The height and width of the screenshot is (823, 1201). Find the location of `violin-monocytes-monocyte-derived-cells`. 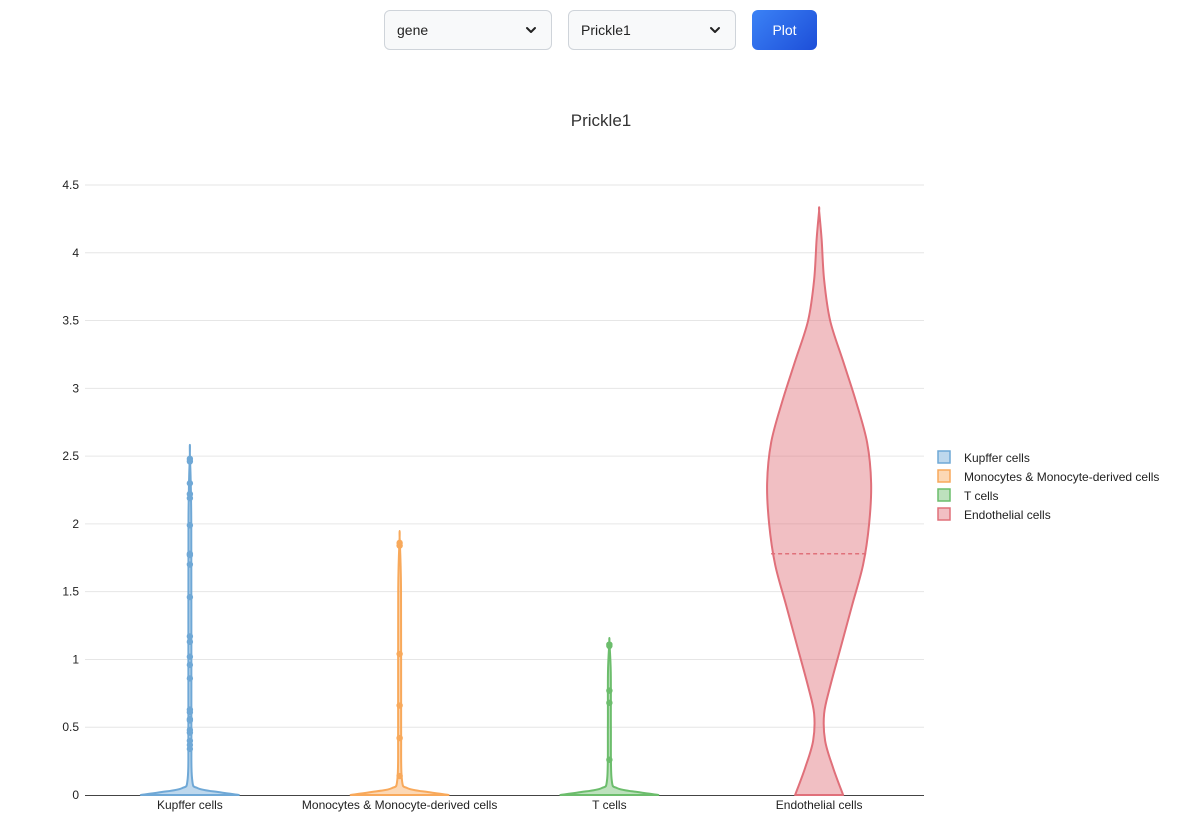

violin-monocytes-monocyte-derived-cells is located at coordinates (399, 663).